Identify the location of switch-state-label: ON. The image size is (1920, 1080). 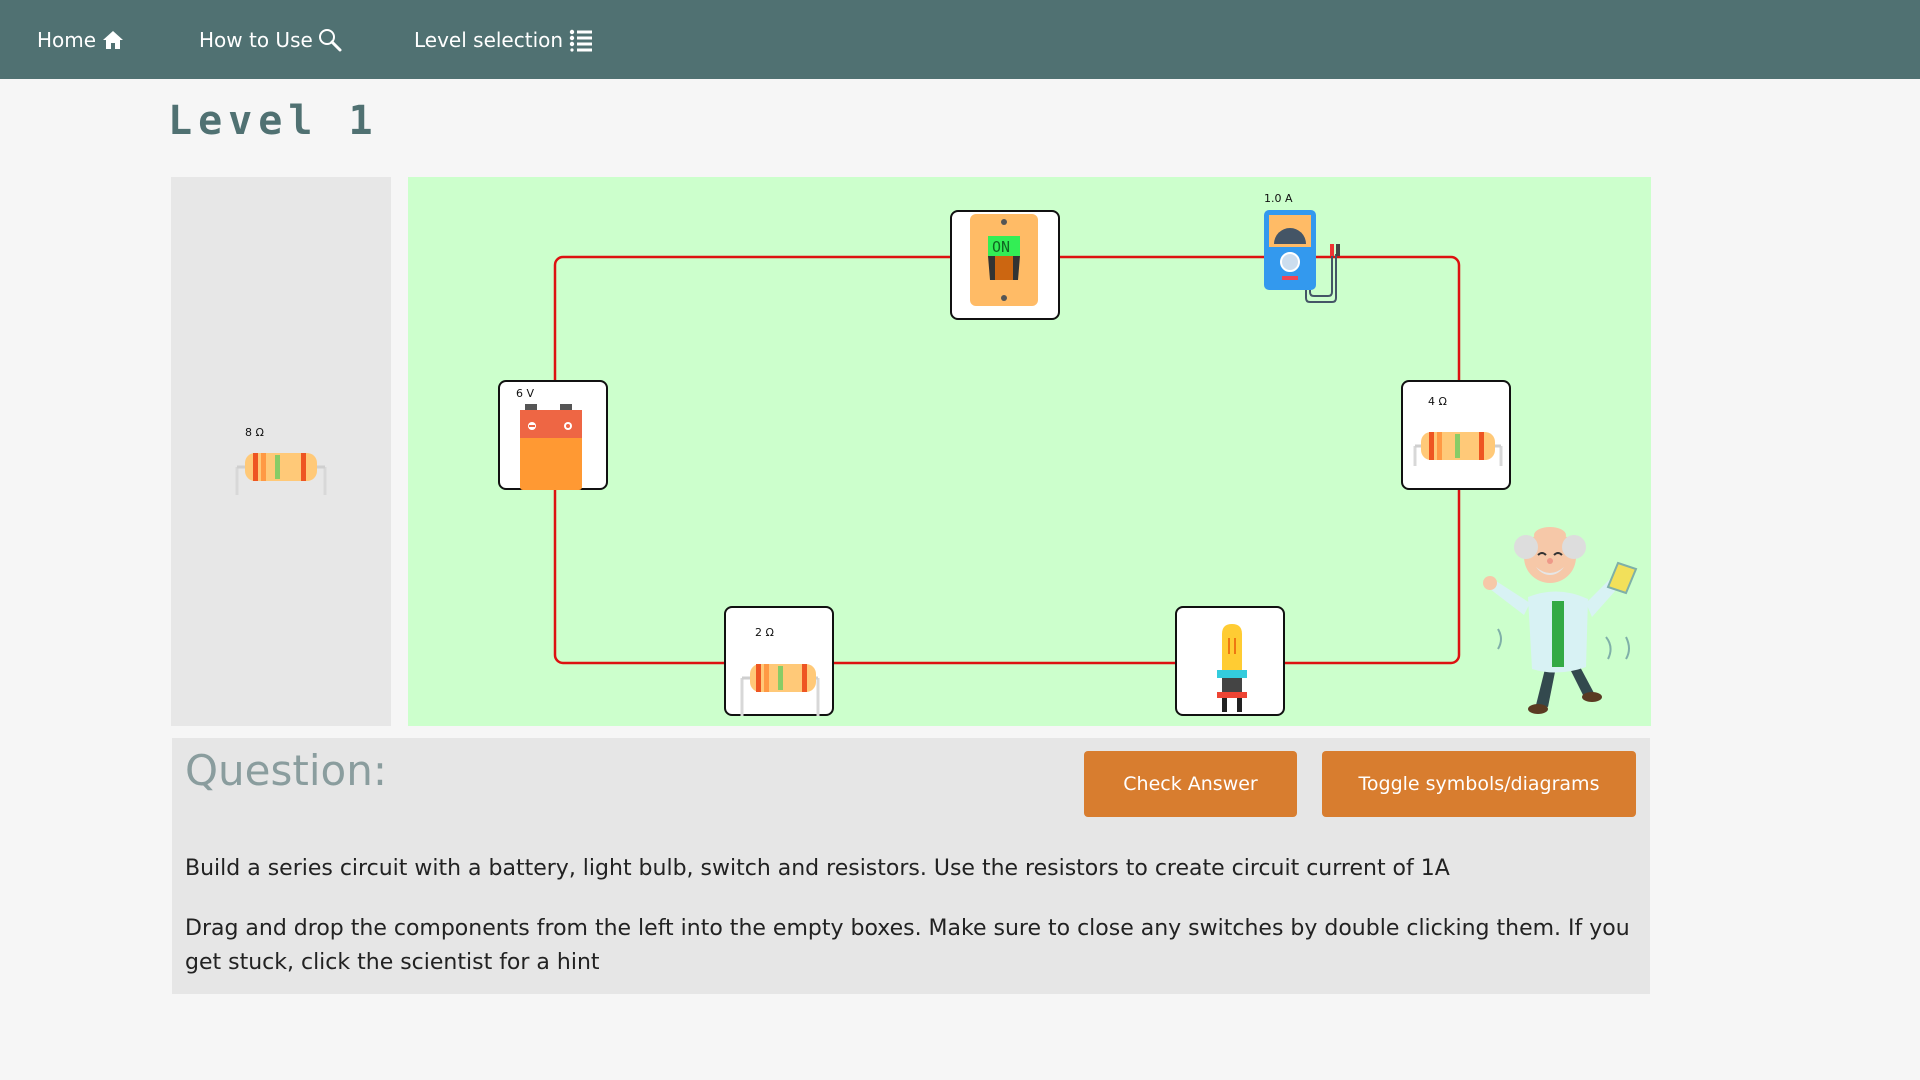
(1001, 247).